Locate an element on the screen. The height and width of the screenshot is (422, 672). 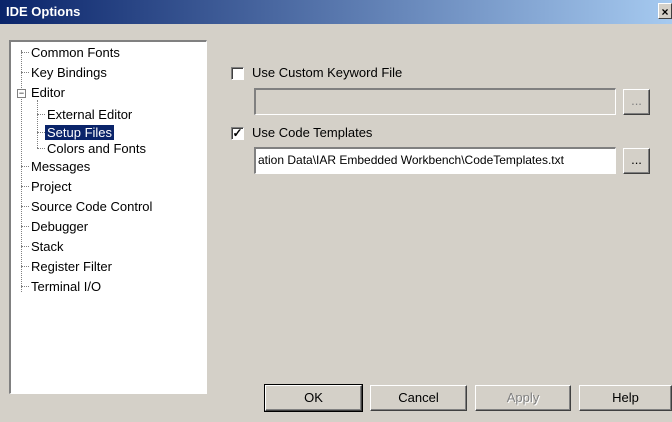
tree-item-setup-files: Setup Files is located at coordinates (80, 132).